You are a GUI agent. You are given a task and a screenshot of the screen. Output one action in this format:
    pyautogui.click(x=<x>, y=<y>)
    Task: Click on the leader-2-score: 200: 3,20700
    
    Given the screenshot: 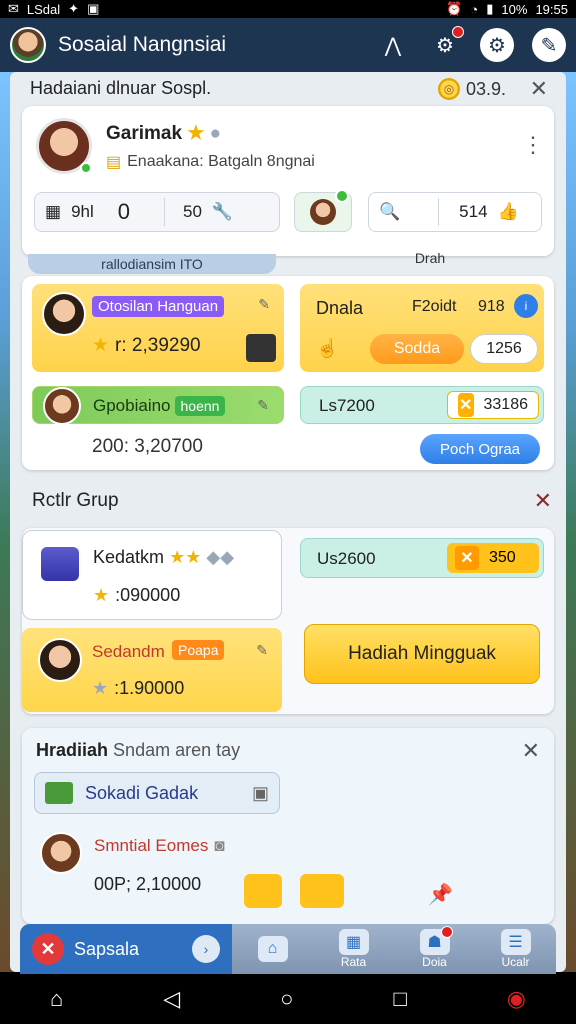 What is the action you would take?
    pyautogui.click(x=147, y=446)
    